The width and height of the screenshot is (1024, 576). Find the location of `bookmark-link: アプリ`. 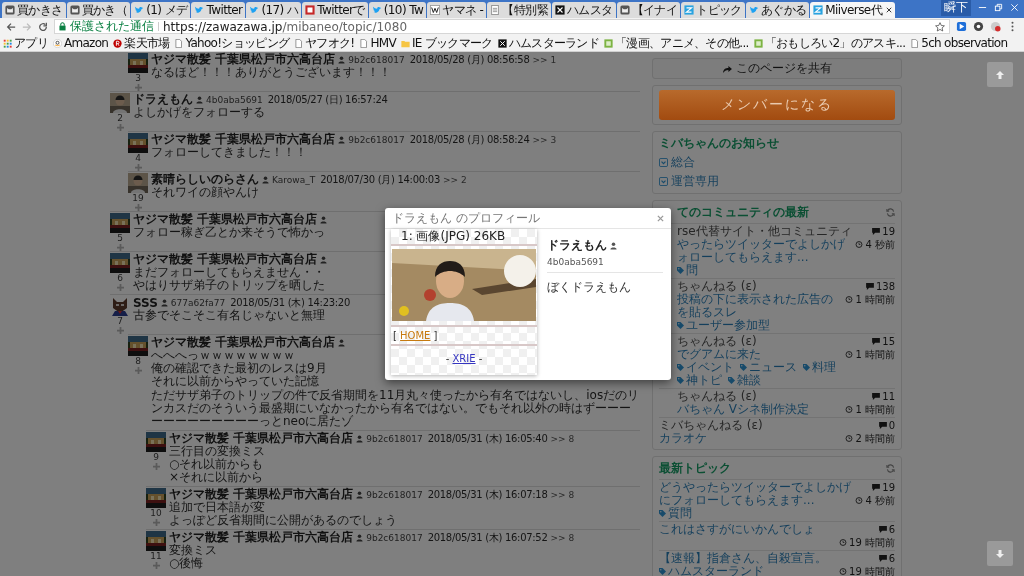

bookmark-link: アプリ is located at coordinates (31, 43).